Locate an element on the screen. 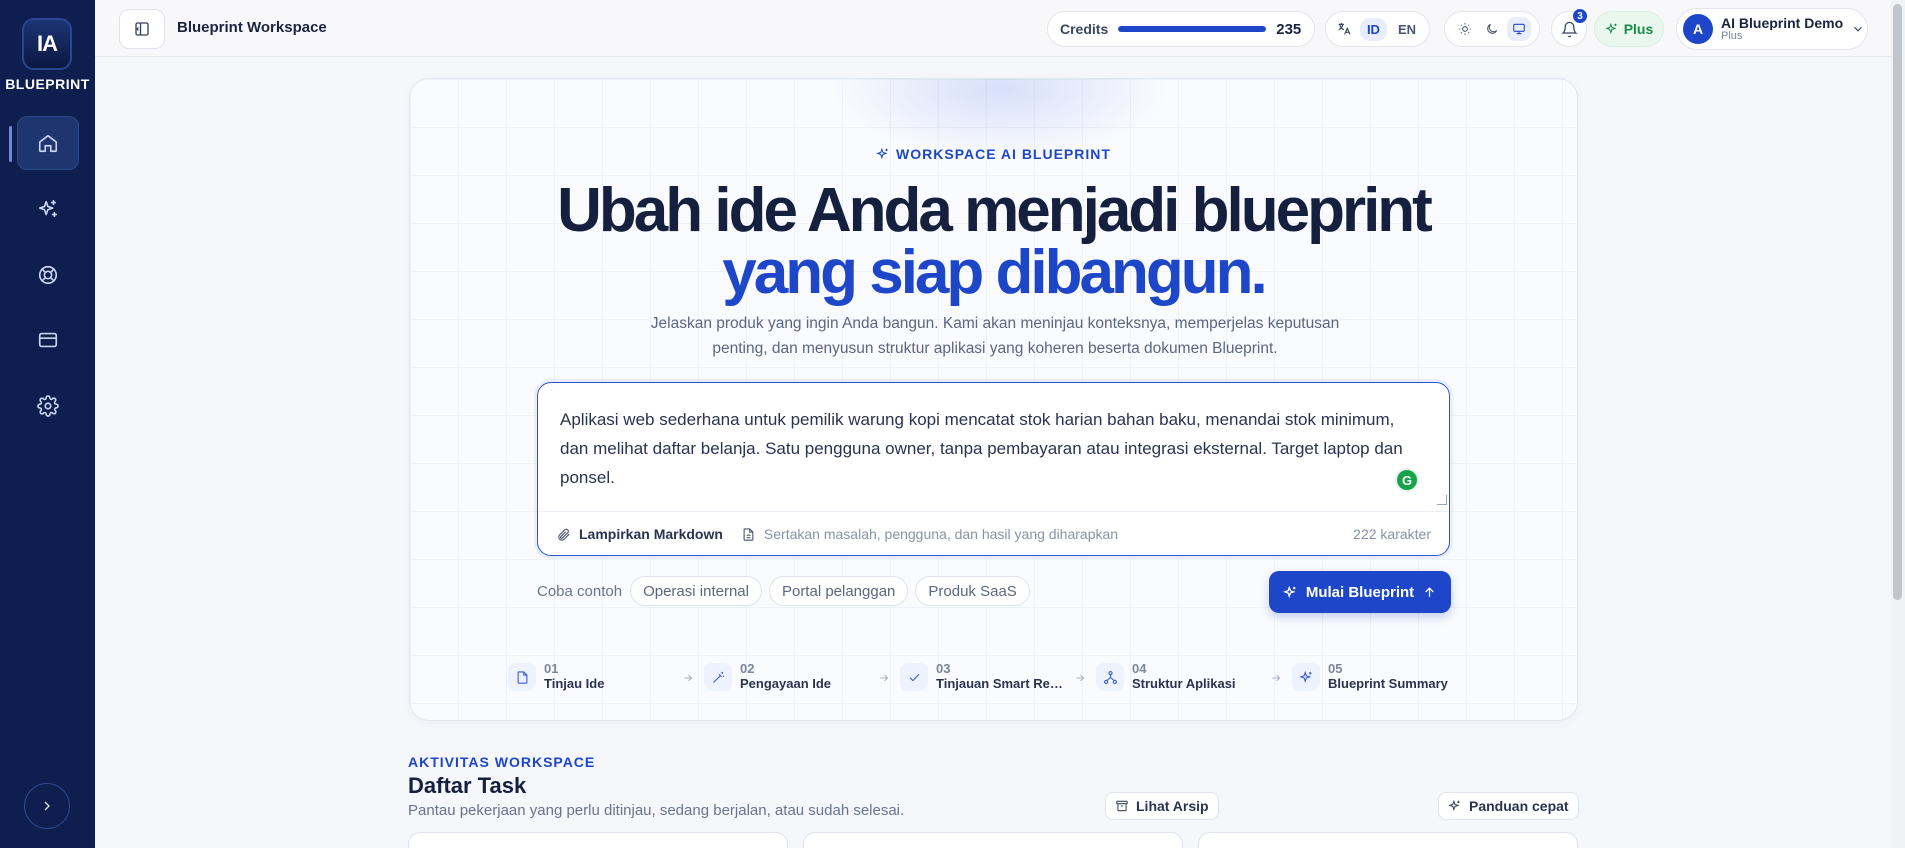 The image size is (1905, 848). credits-label: Credits is located at coordinates (1084, 29).